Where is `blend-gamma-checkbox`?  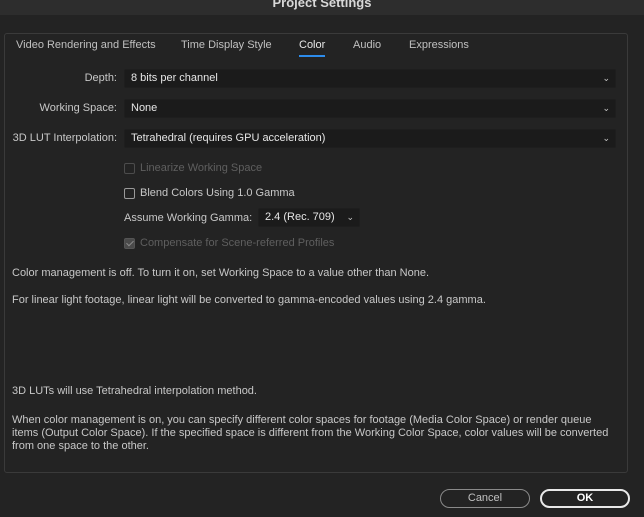 blend-gamma-checkbox is located at coordinates (129, 193).